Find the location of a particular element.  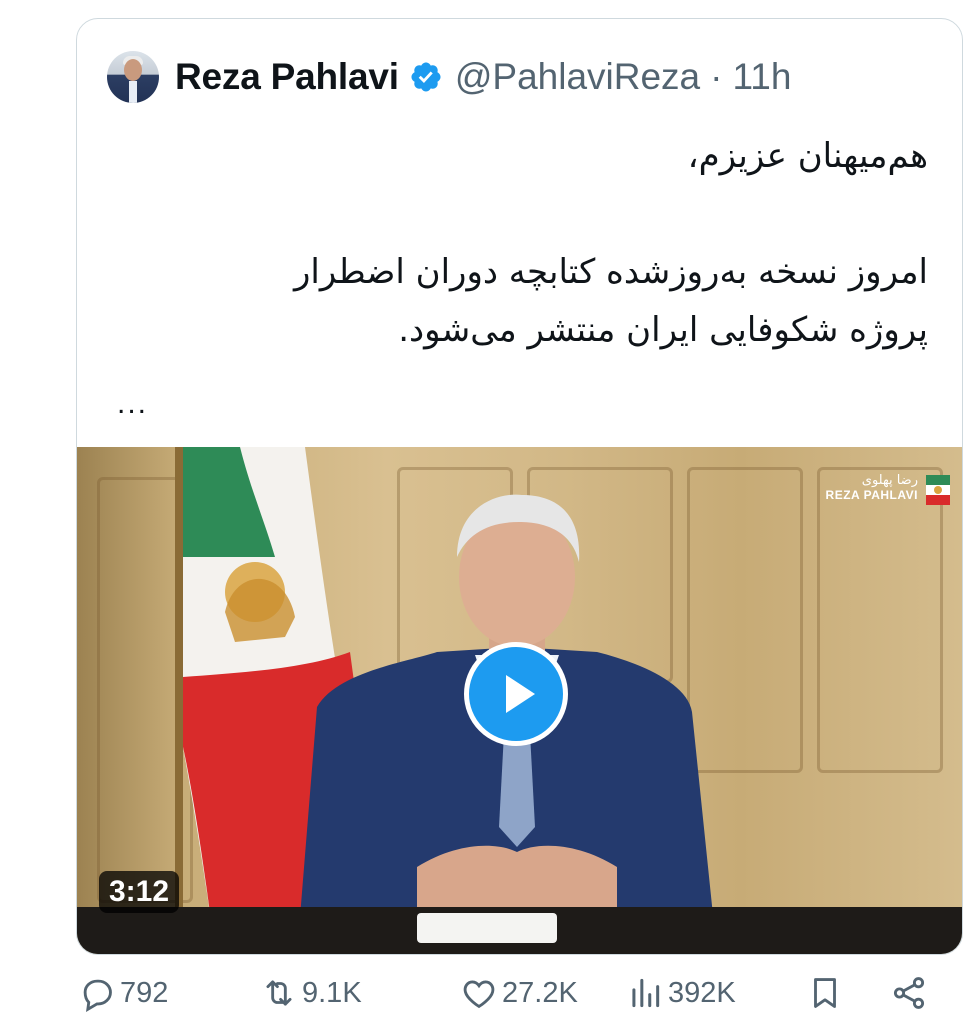

tweet-timestamp: 11h is located at coordinates (761, 77).